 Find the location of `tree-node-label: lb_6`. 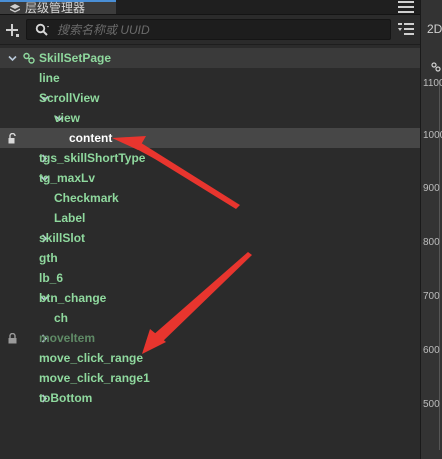

tree-node-label: lb_6 is located at coordinates (51, 278).